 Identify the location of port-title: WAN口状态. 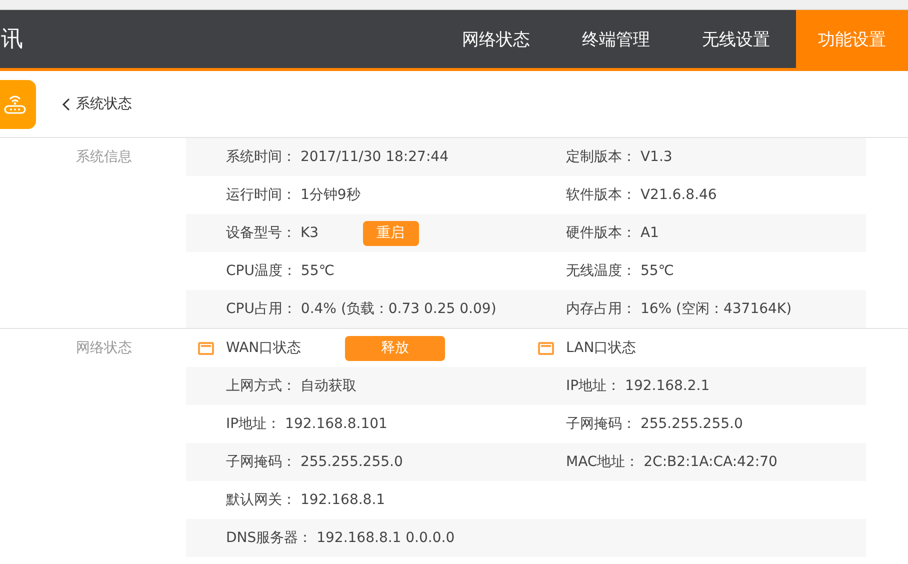
(264, 348).